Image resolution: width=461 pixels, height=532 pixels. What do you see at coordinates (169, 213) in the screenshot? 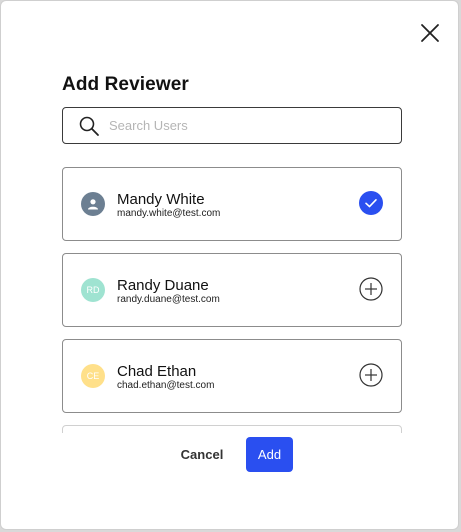
I see `user-email: mandy.white@test.com` at bounding box center [169, 213].